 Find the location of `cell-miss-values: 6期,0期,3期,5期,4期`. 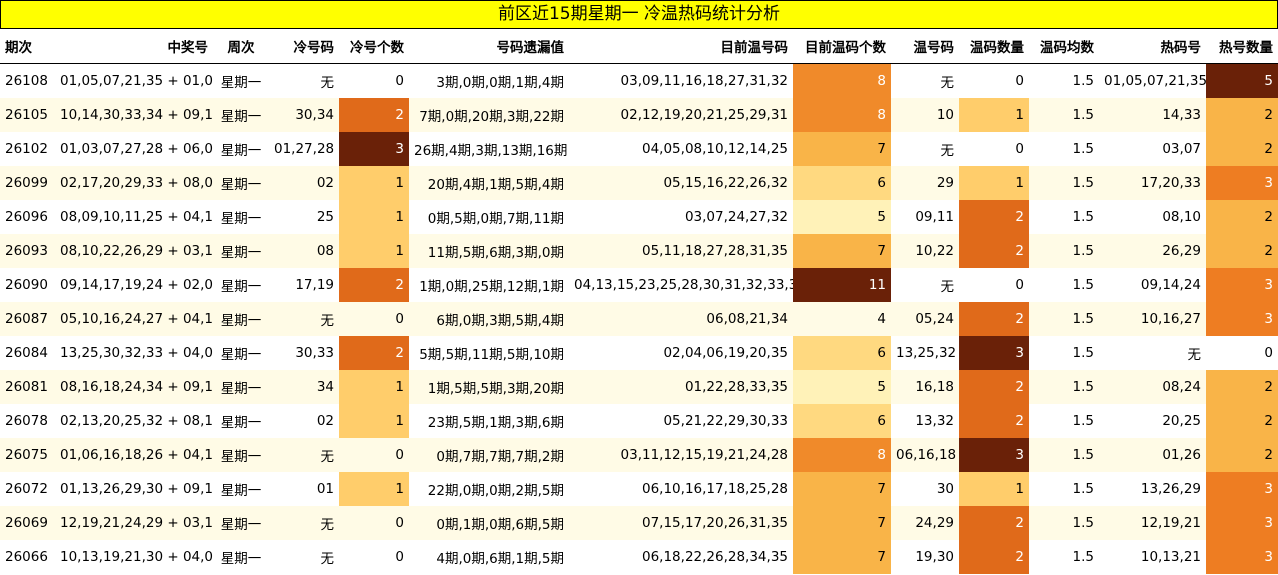

cell-miss-values: 6期,0期,3期,5期,4期 is located at coordinates (489, 319).